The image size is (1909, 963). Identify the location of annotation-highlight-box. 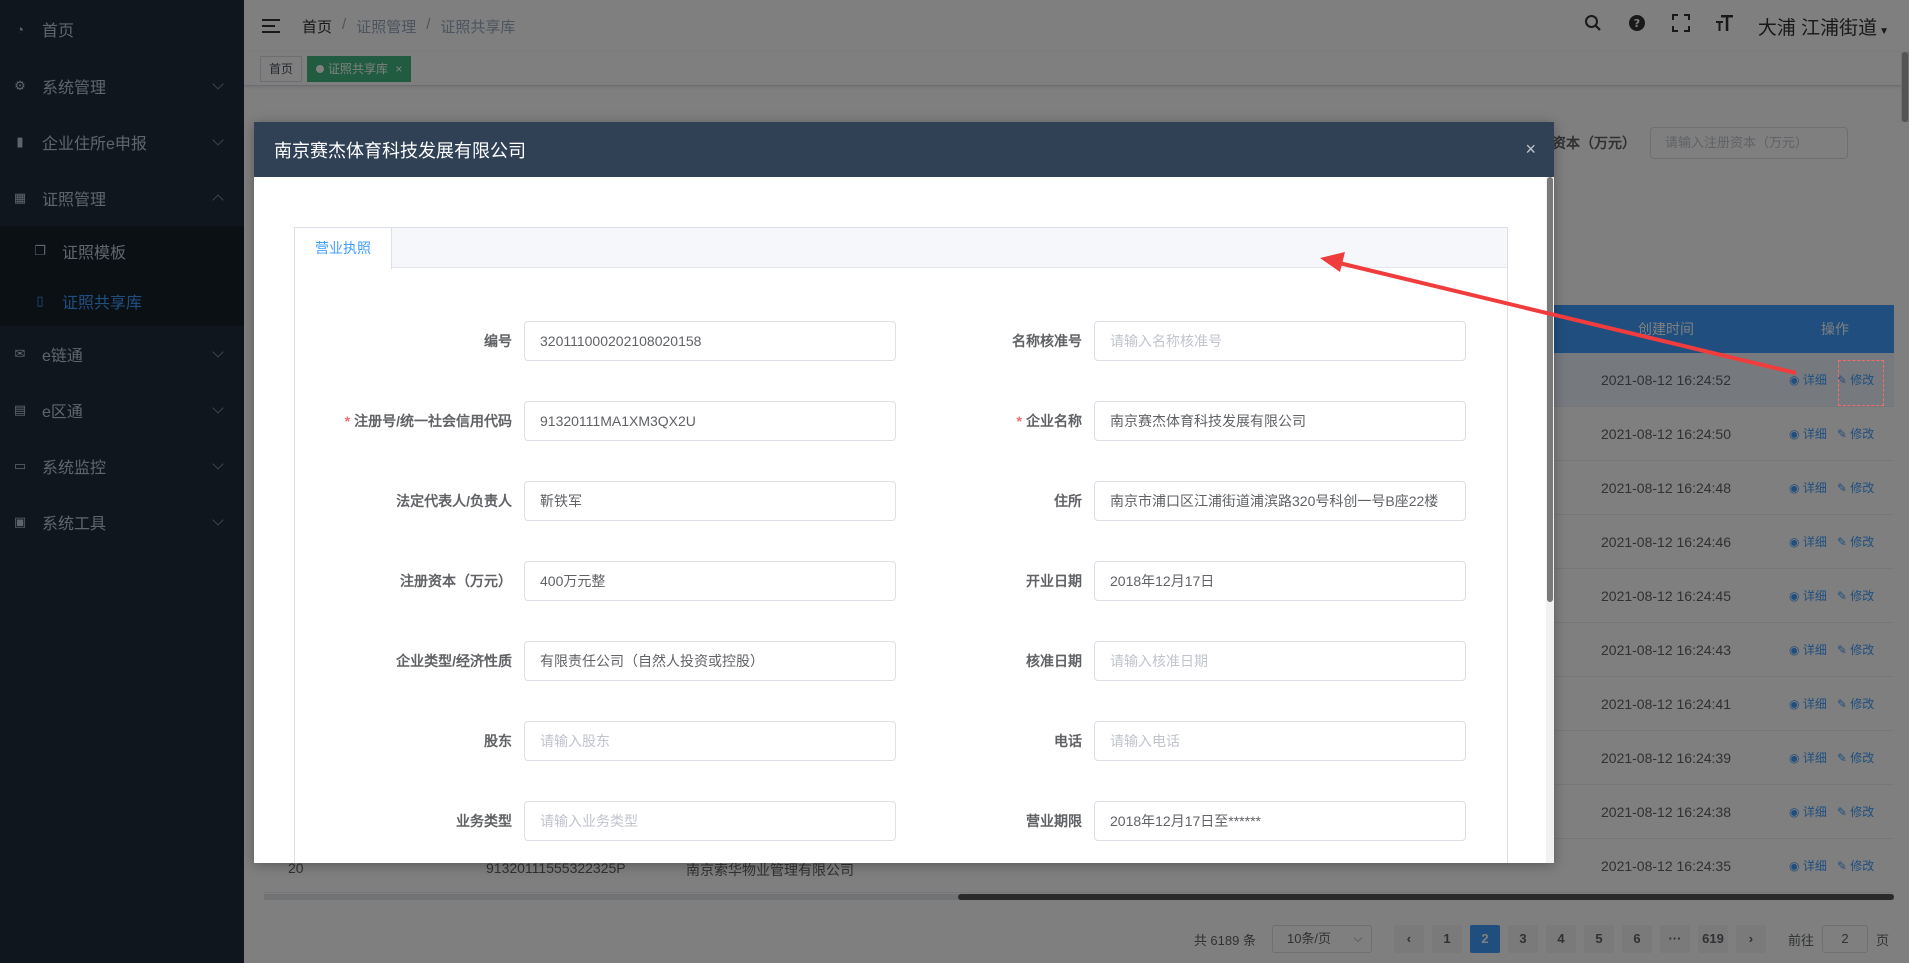
(1861, 383).